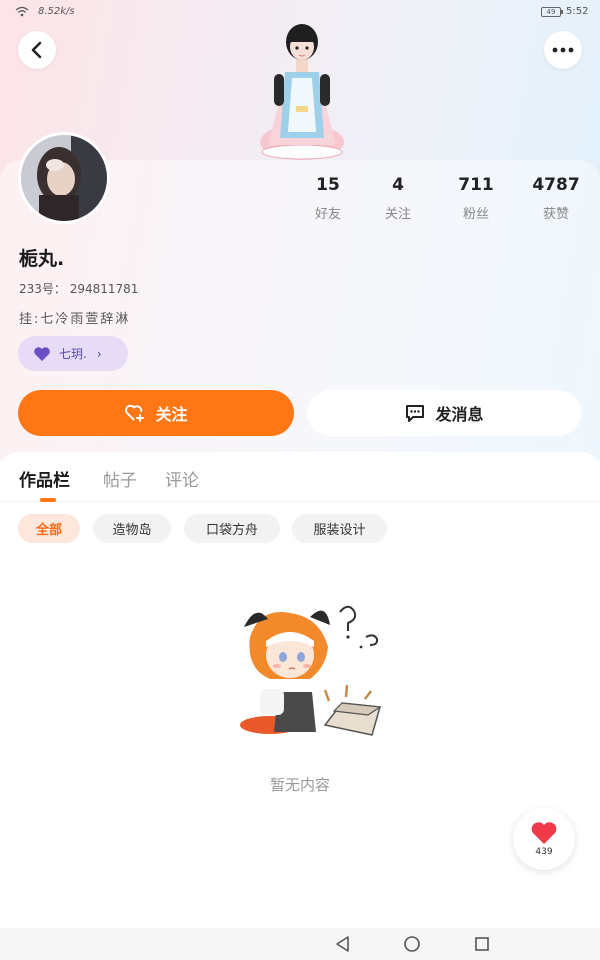  I want to click on filter-costume-design: 服装设计, so click(339, 528).